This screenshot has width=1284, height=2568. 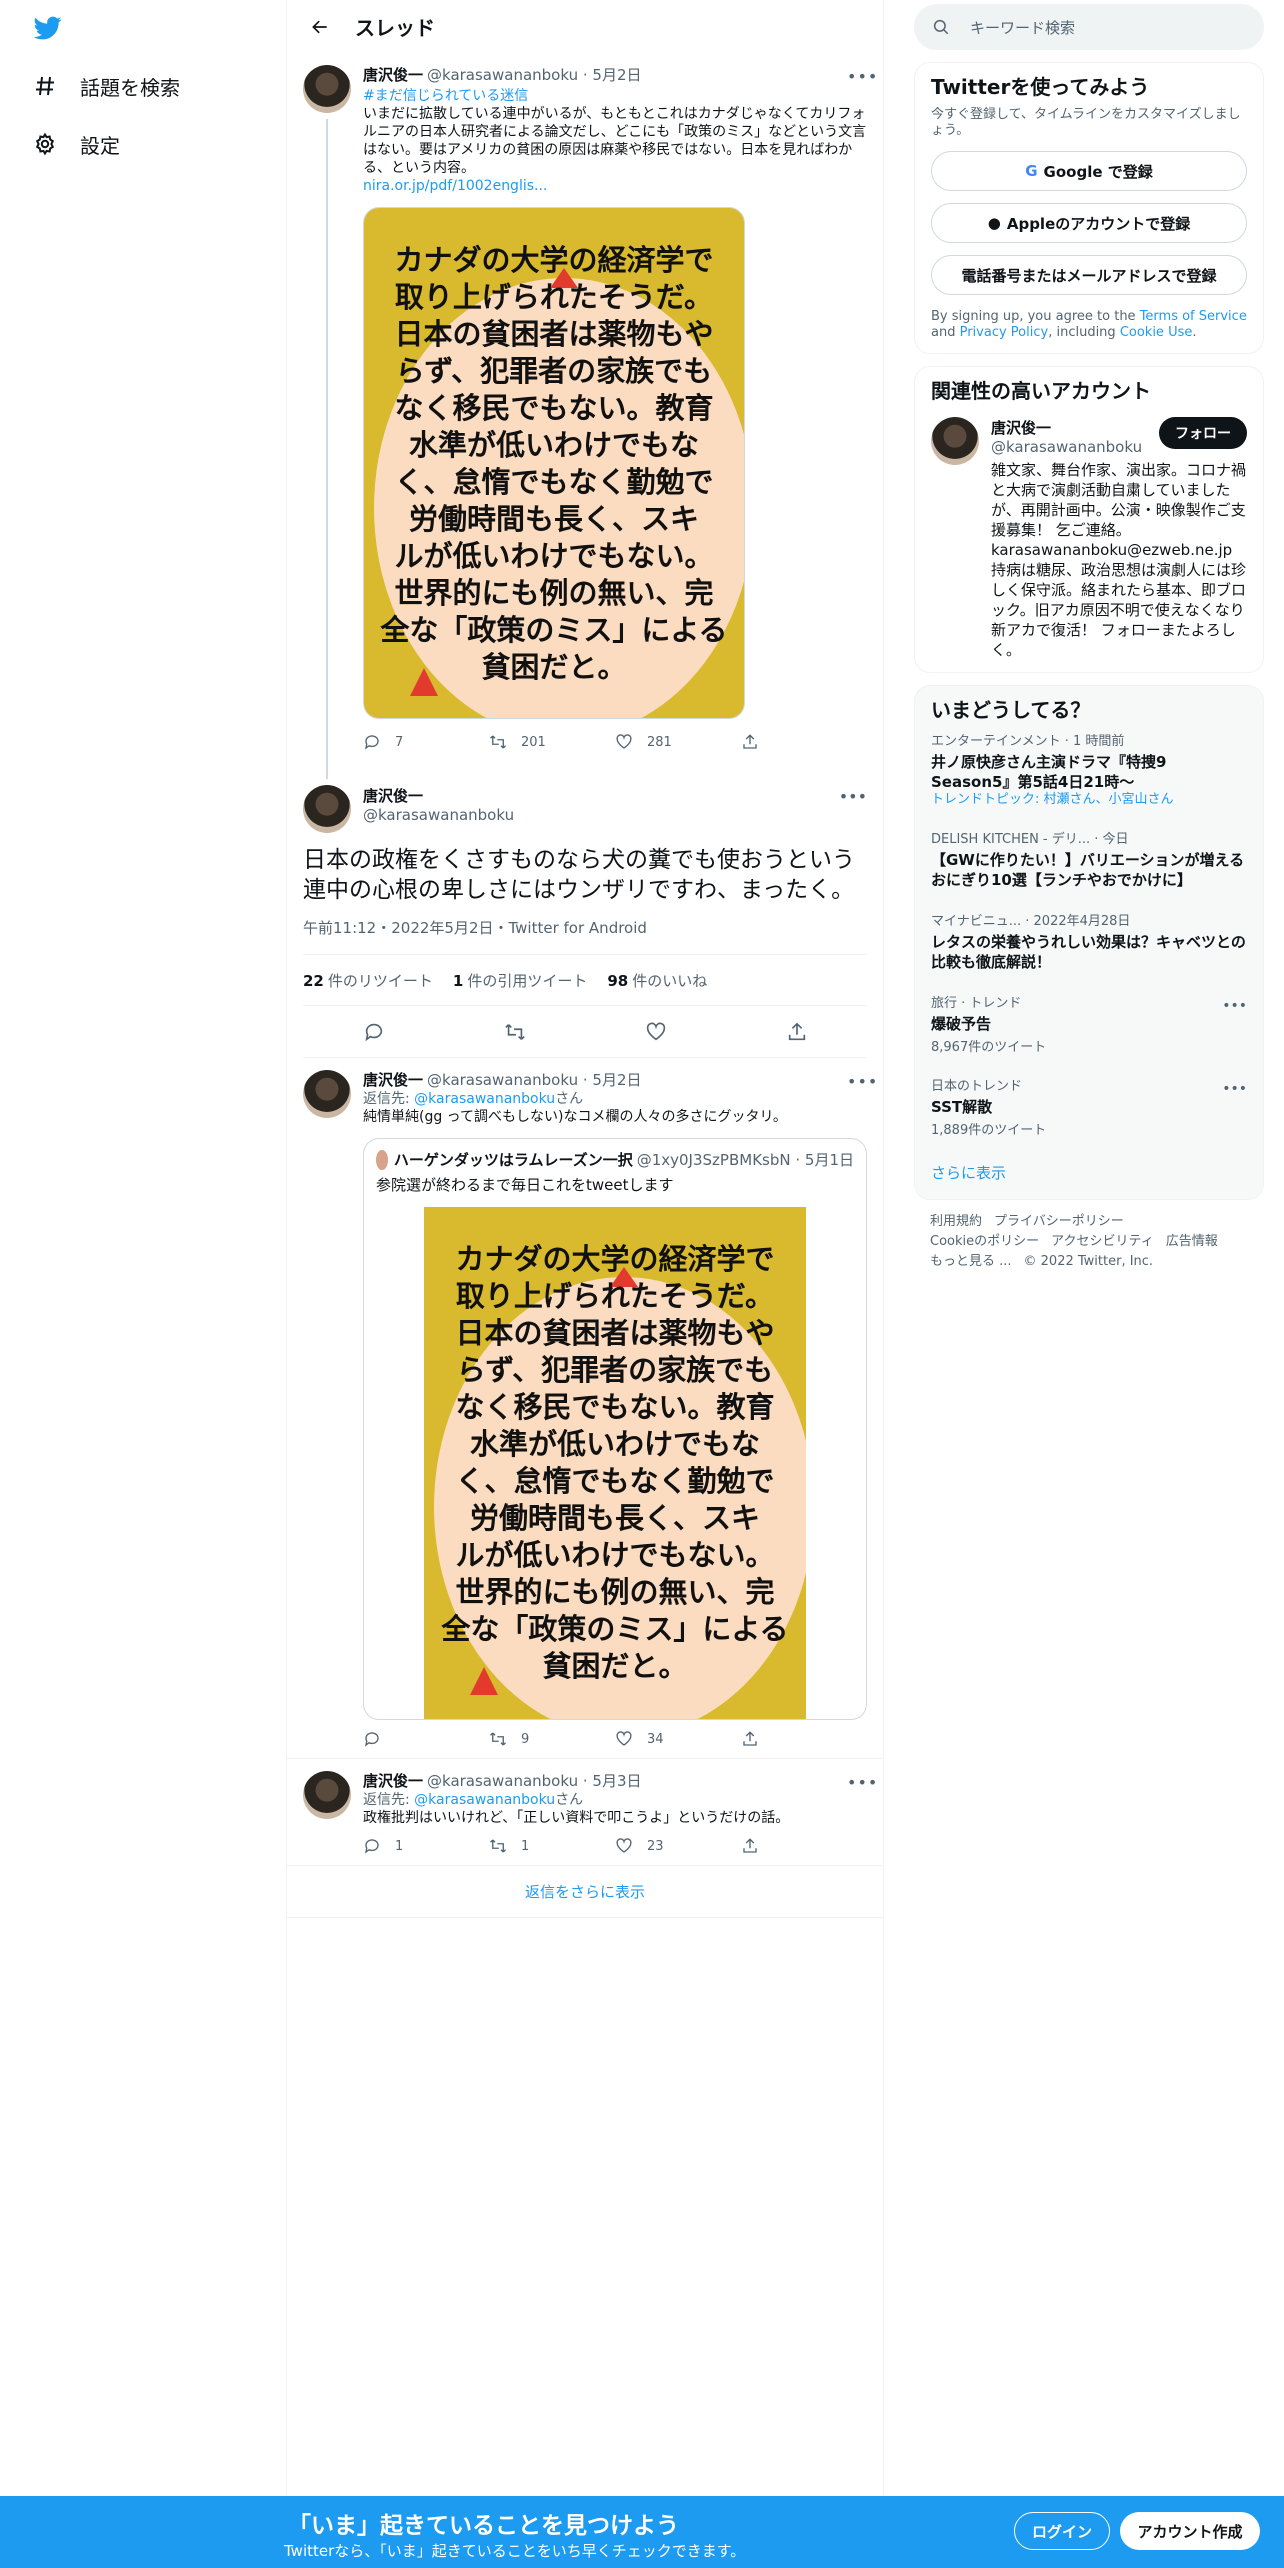 What do you see at coordinates (678, 1739) in the screenshot?
I see `like-button: 34` at bounding box center [678, 1739].